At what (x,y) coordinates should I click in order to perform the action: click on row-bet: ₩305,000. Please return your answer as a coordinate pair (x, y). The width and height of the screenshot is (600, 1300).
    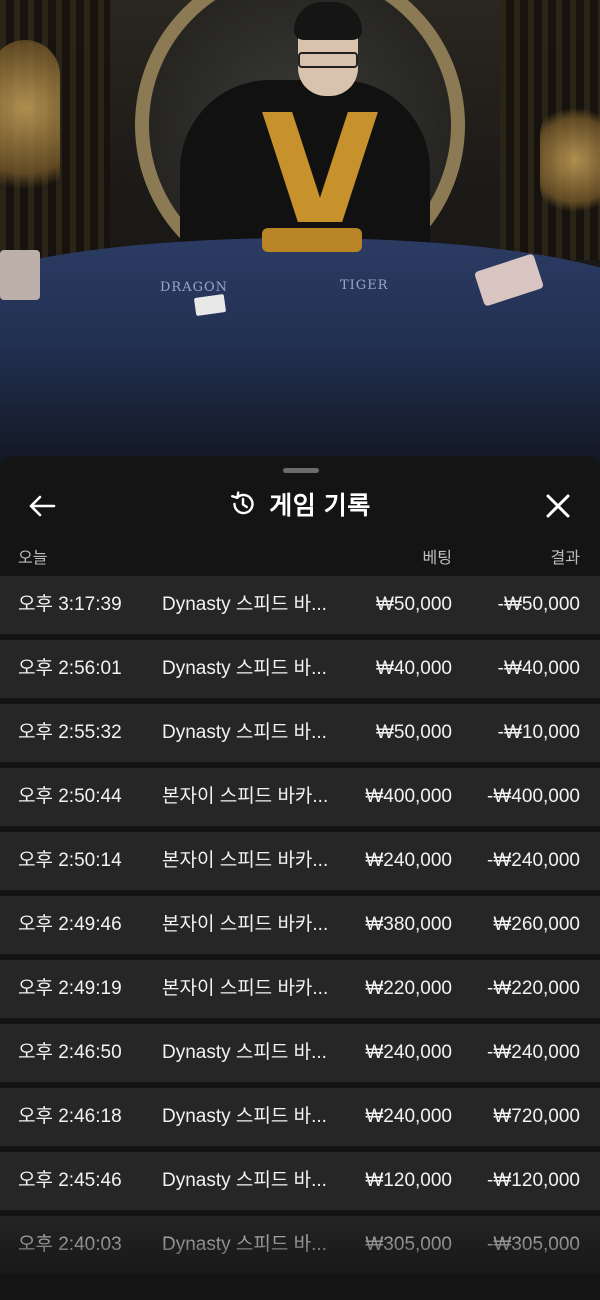
    Looking at the image, I should click on (408, 1244).